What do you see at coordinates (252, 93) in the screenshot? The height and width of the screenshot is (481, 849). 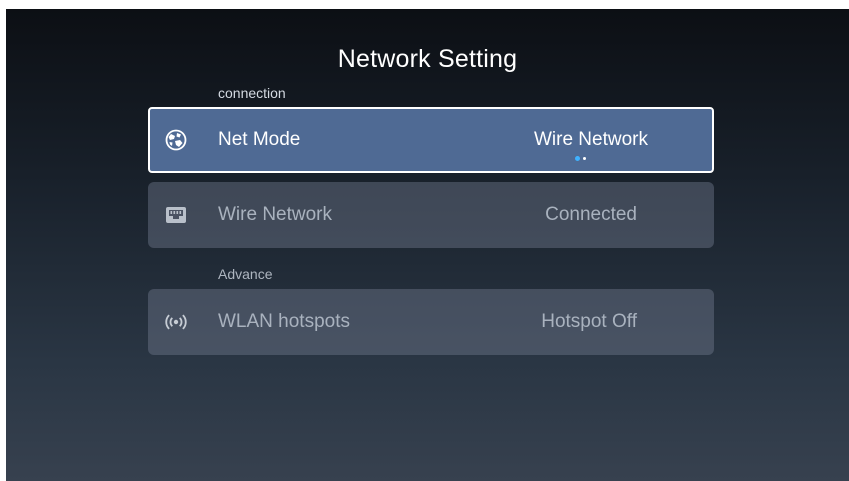 I see `section-label-connection: connection` at bounding box center [252, 93].